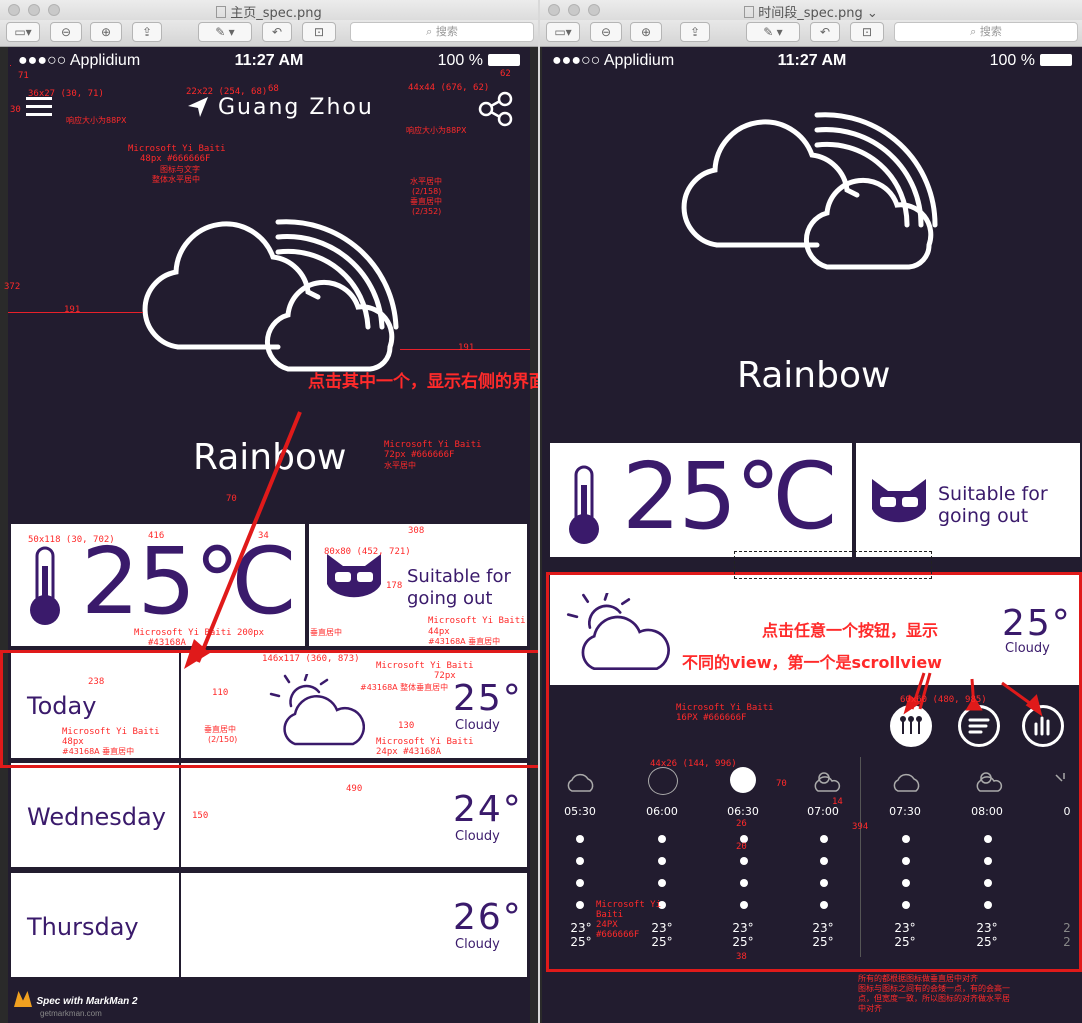 Image resolution: width=1082 pixels, height=1023 pixels. What do you see at coordinates (269, 63) in the screenshot?
I see `status-bar: ●●●○○ Applidium 11:27 AM 100 %` at bounding box center [269, 63].